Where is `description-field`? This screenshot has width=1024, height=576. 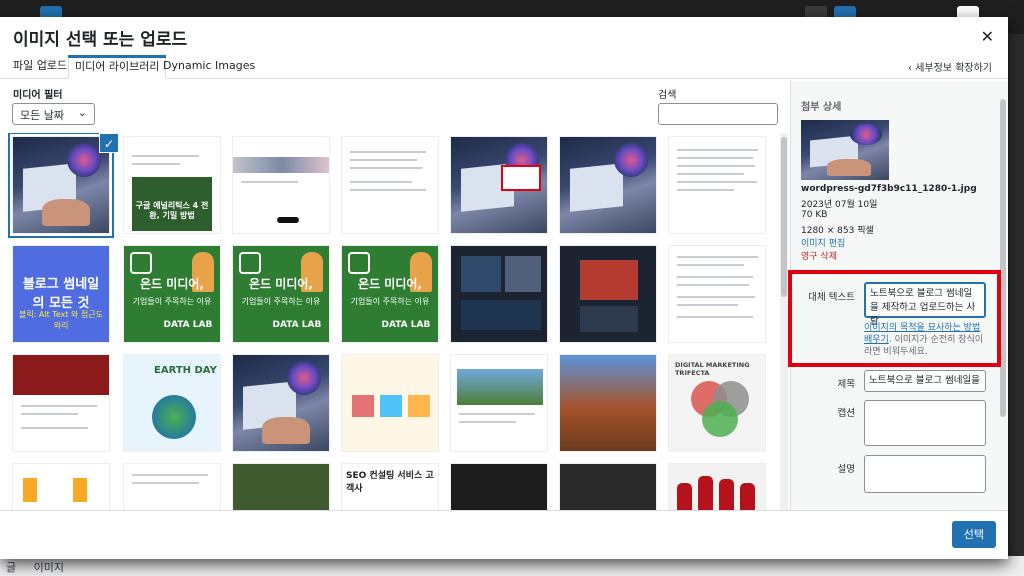
description-field is located at coordinates (925, 474).